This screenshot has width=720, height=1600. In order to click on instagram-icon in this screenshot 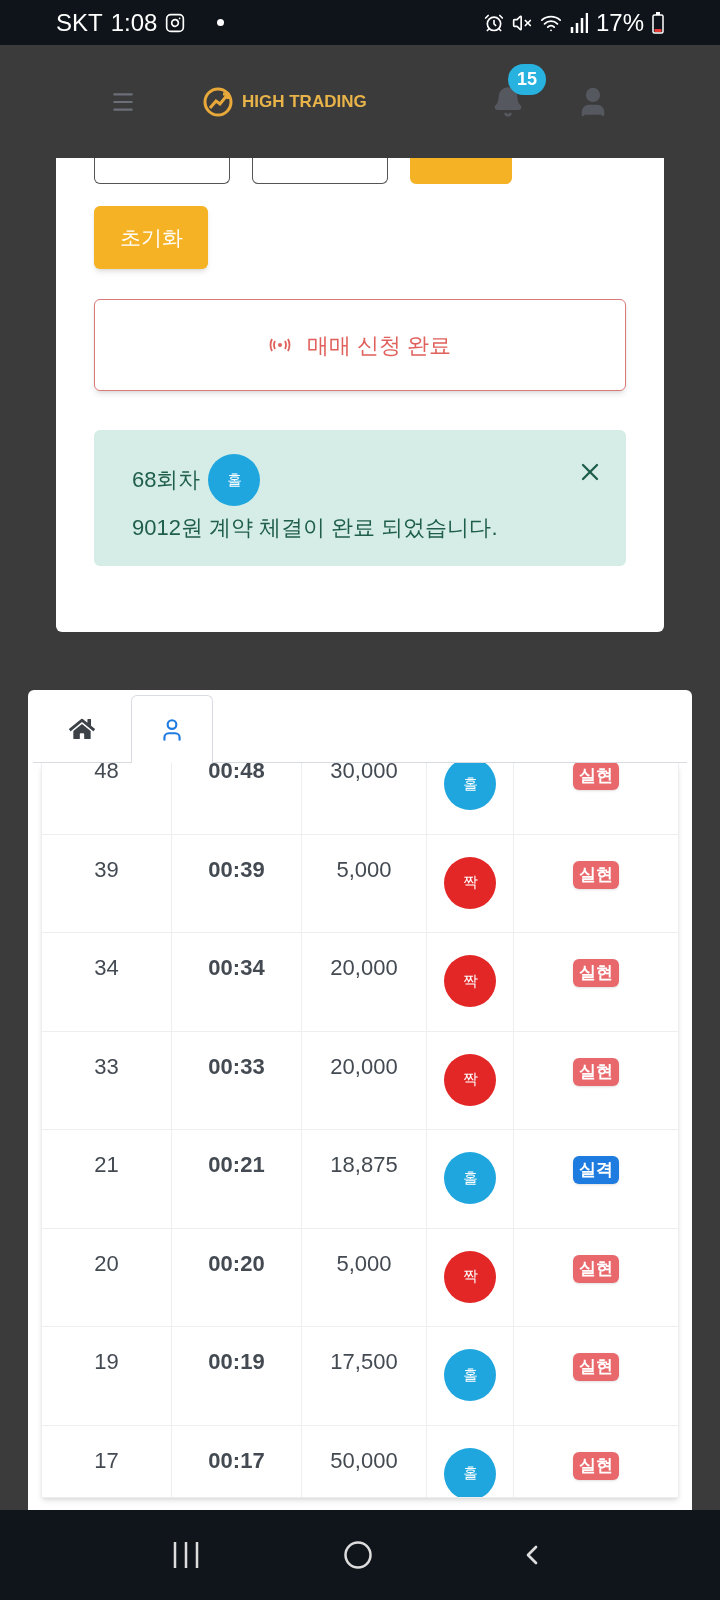, I will do `click(175, 22)`.